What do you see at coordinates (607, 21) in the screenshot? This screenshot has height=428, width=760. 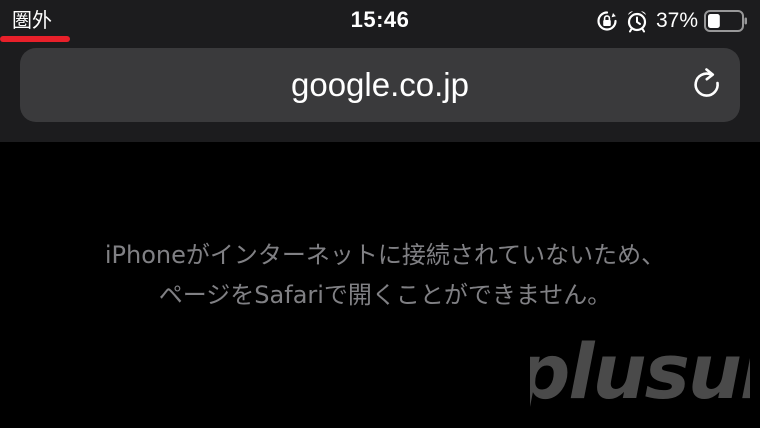 I see `lock-rotation-icon` at bounding box center [607, 21].